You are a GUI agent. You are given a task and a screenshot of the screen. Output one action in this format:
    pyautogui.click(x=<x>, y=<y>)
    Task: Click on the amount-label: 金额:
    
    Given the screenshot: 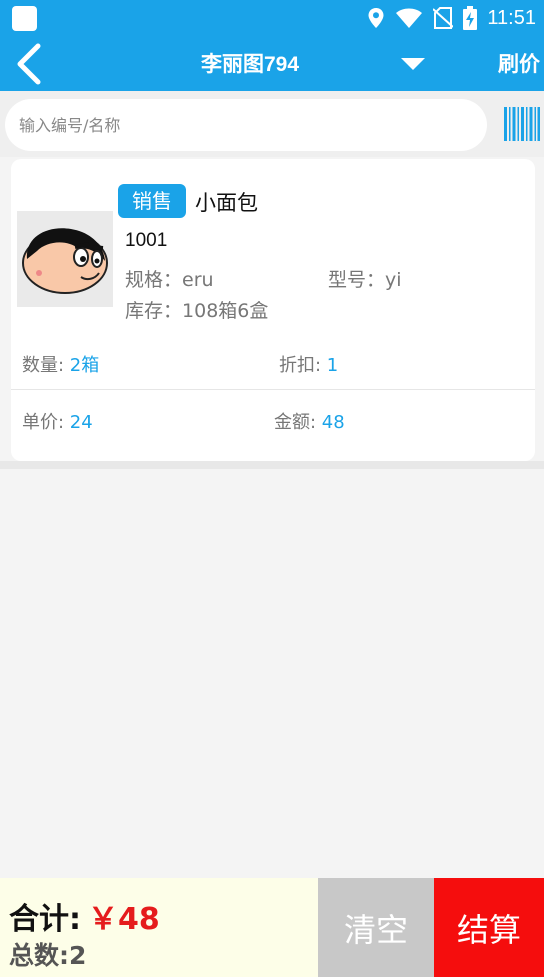 What is the action you would take?
    pyautogui.click(x=298, y=422)
    